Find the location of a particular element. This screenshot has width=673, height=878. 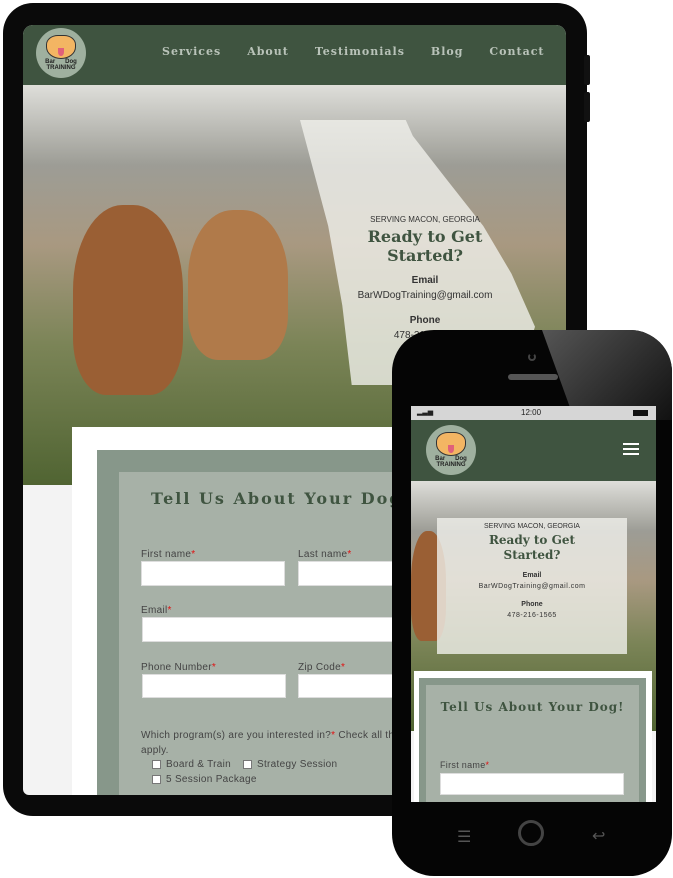

speaker-grille is located at coordinates (533, 377).